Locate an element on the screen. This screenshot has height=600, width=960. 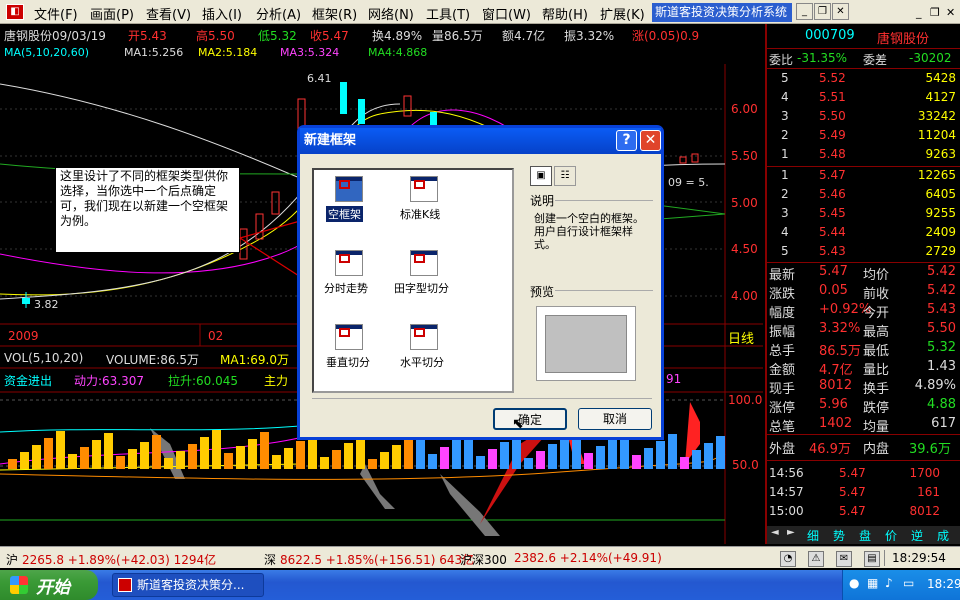
tray-network-icon: ▦ is located at coordinates (872, 583).